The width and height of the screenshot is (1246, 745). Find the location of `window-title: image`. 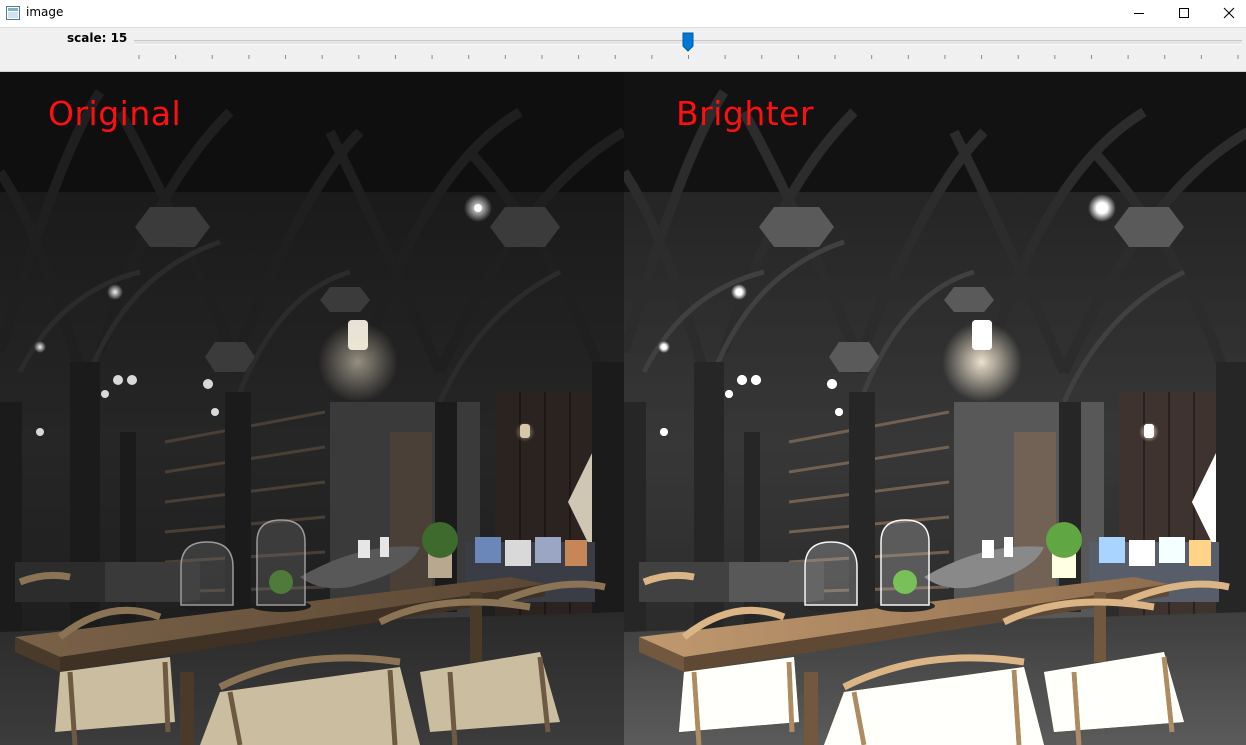

window-title: image is located at coordinates (45, 12).